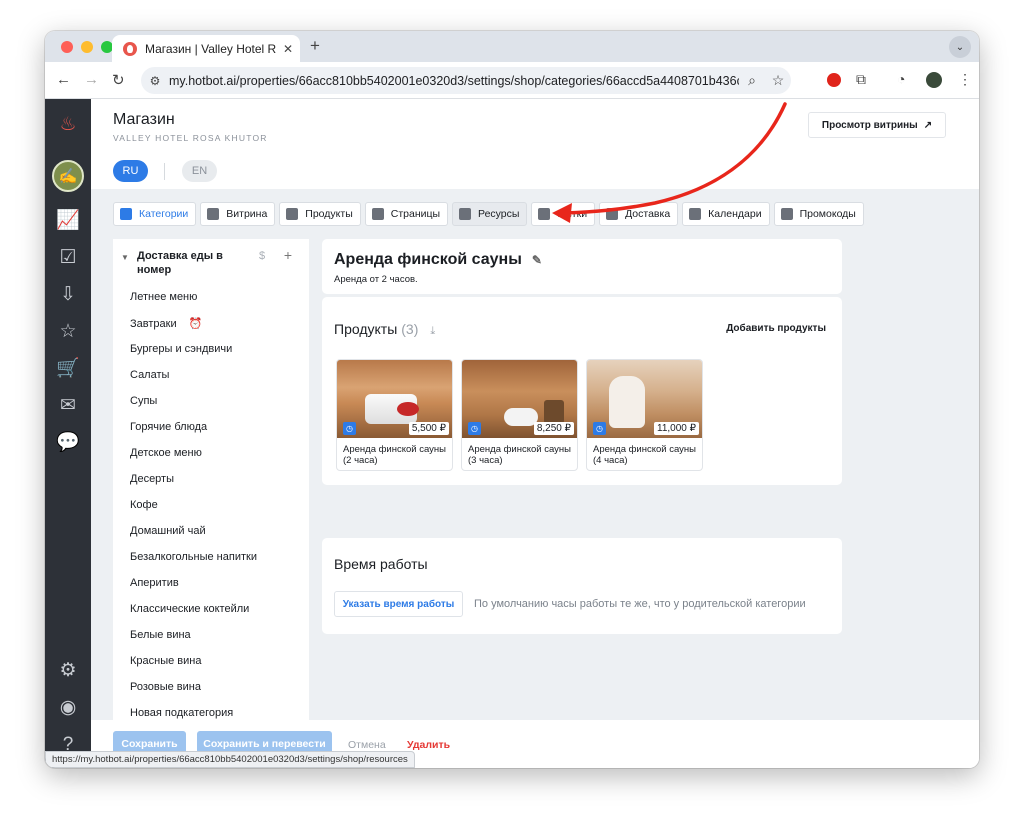 Image resolution: width=1024 pixels, height=827 pixels. Describe the element at coordinates (752, 80) in the screenshot. I see `zoom-icon: ⌕` at that location.